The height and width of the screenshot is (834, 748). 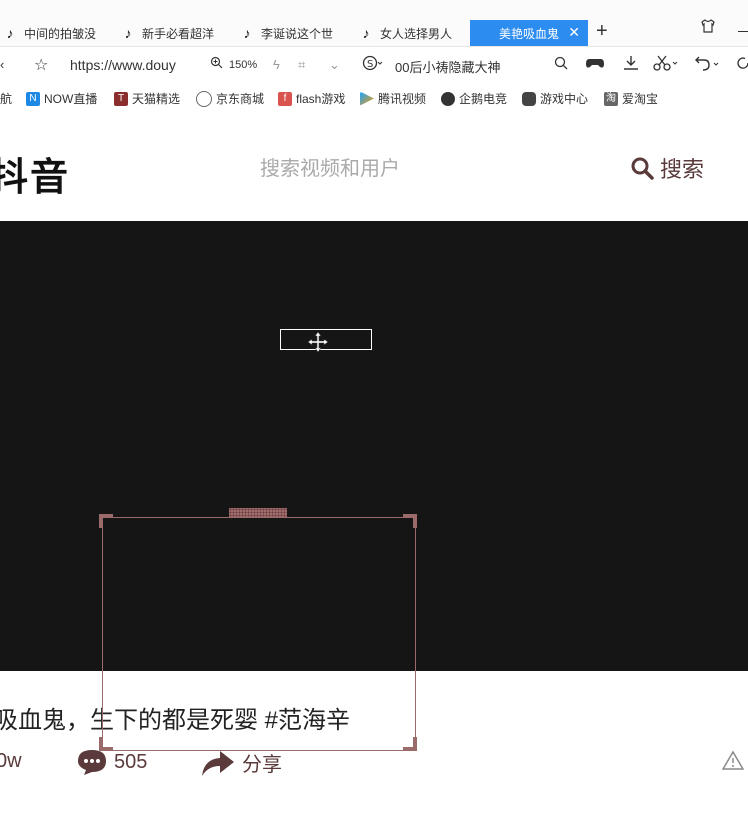 I want to click on bookmark-item: 京东商城, so click(x=230, y=98).